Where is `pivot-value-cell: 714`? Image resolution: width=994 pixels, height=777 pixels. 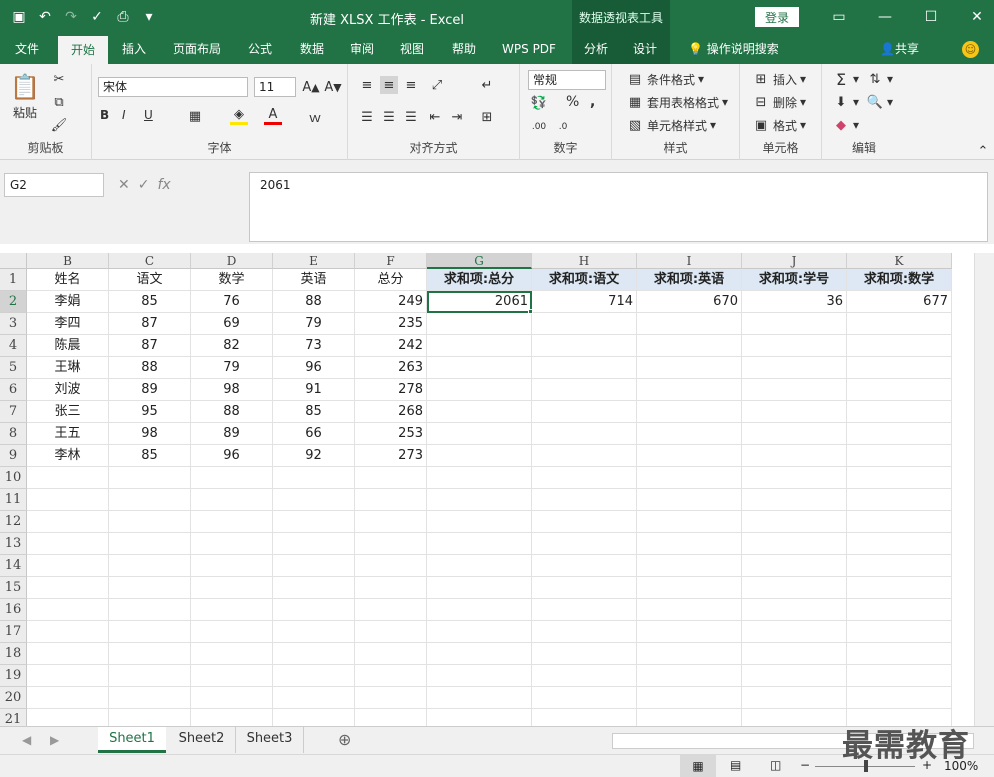
pivot-value-cell: 714 is located at coordinates (584, 302).